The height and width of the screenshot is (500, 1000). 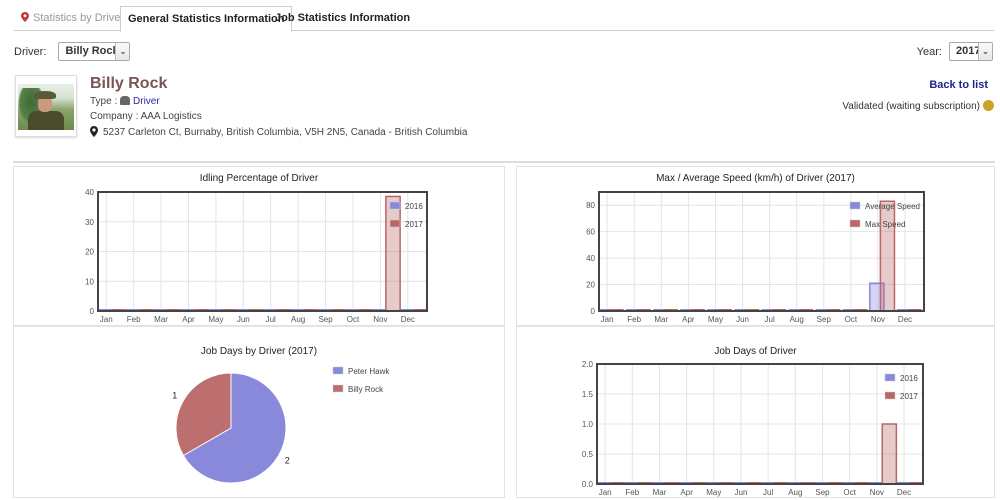 I want to click on x-tick-label: Jul, so click(x=768, y=492).